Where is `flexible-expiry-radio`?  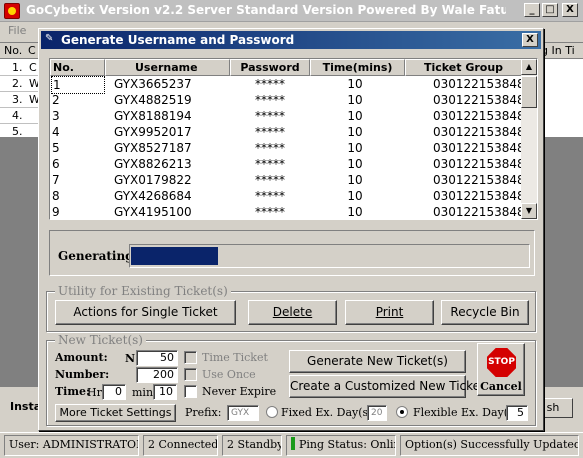
flexible-expiry-radio is located at coordinates (402, 412).